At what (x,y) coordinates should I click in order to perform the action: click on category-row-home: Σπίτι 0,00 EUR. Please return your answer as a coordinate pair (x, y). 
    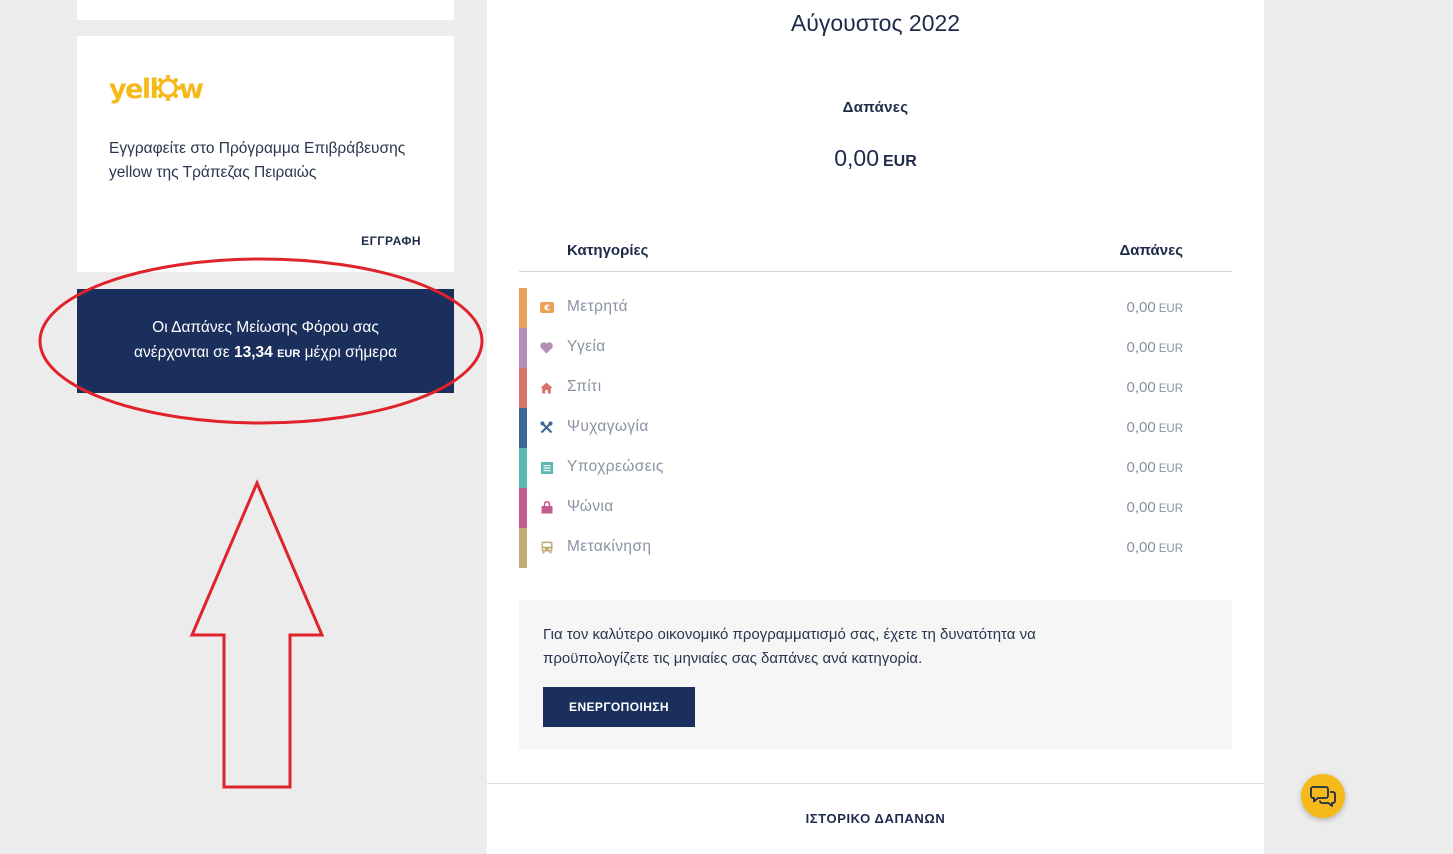
    Looking at the image, I should click on (875, 388).